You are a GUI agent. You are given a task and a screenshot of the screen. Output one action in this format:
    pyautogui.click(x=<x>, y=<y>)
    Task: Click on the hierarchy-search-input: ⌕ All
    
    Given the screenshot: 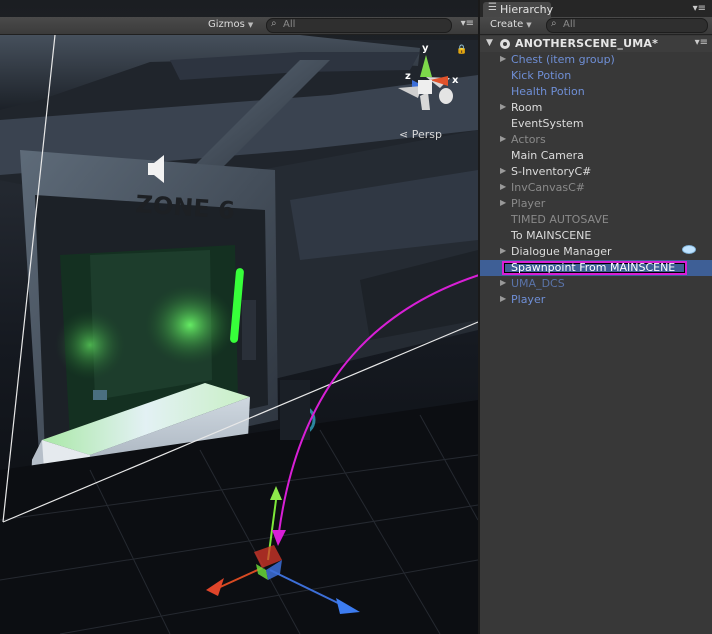 What is the action you would take?
    pyautogui.click(x=627, y=25)
    